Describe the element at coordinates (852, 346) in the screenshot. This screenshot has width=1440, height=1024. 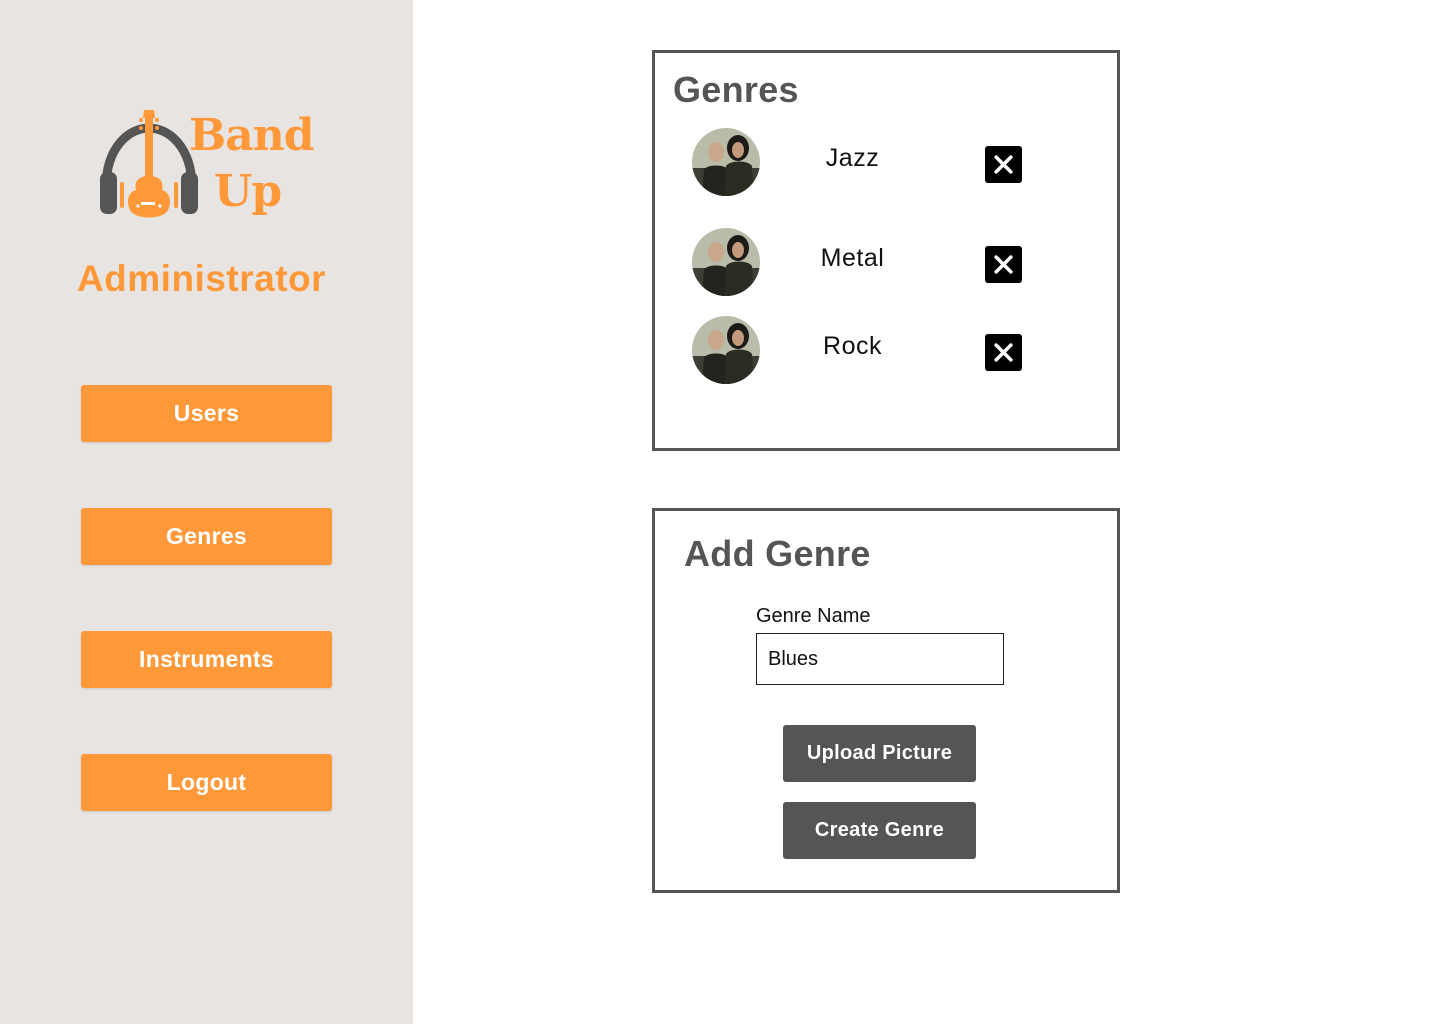
I see `genre-name: Rock` at that location.